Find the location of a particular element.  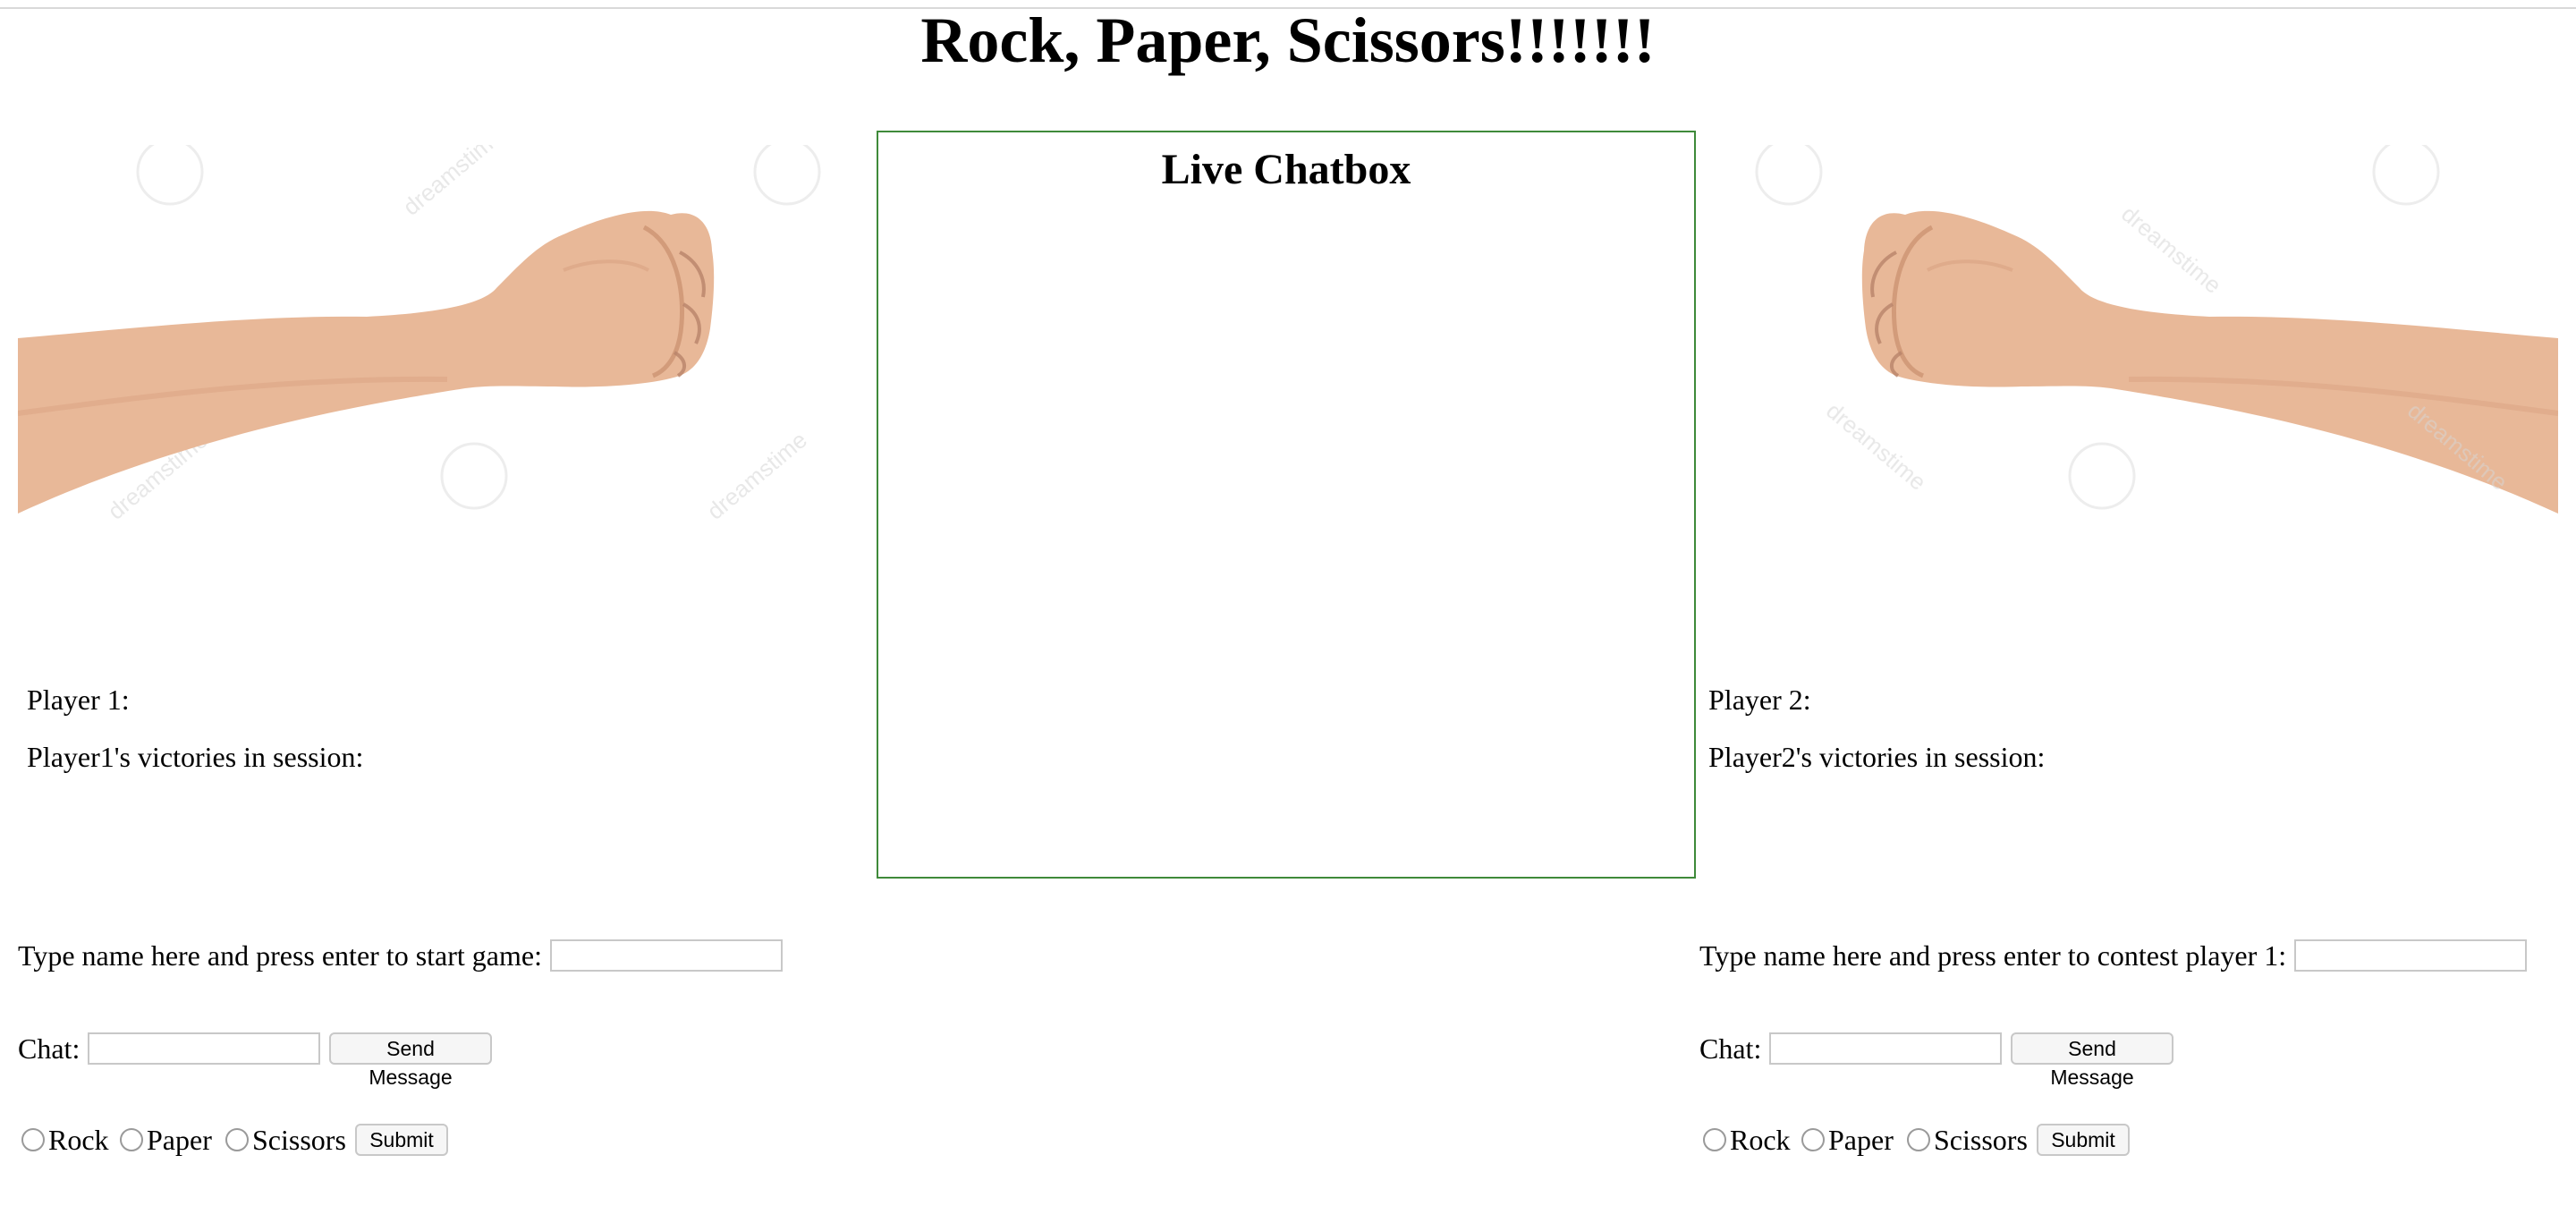

player1-paper-radio is located at coordinates (131, 1139).